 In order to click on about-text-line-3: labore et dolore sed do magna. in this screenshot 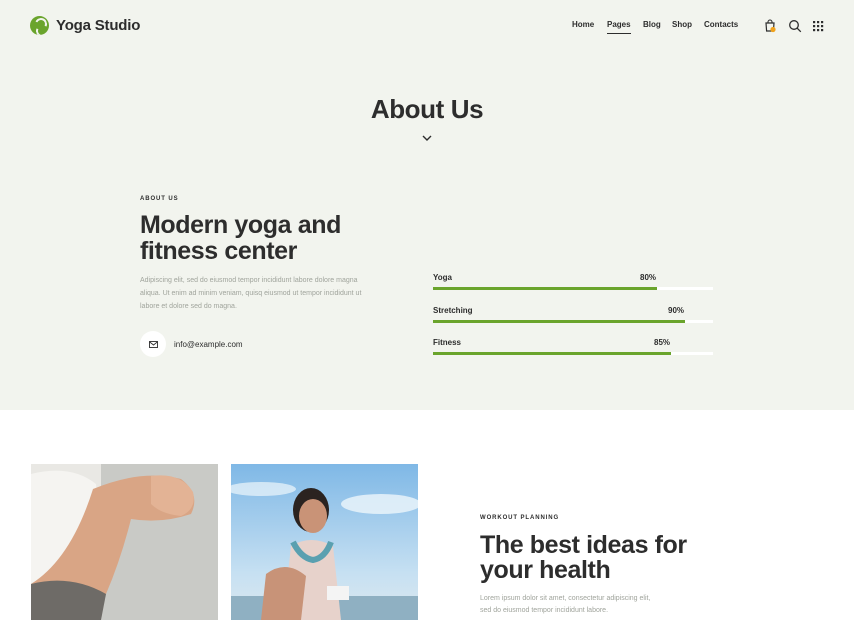, I will do `click(188, 306)`.